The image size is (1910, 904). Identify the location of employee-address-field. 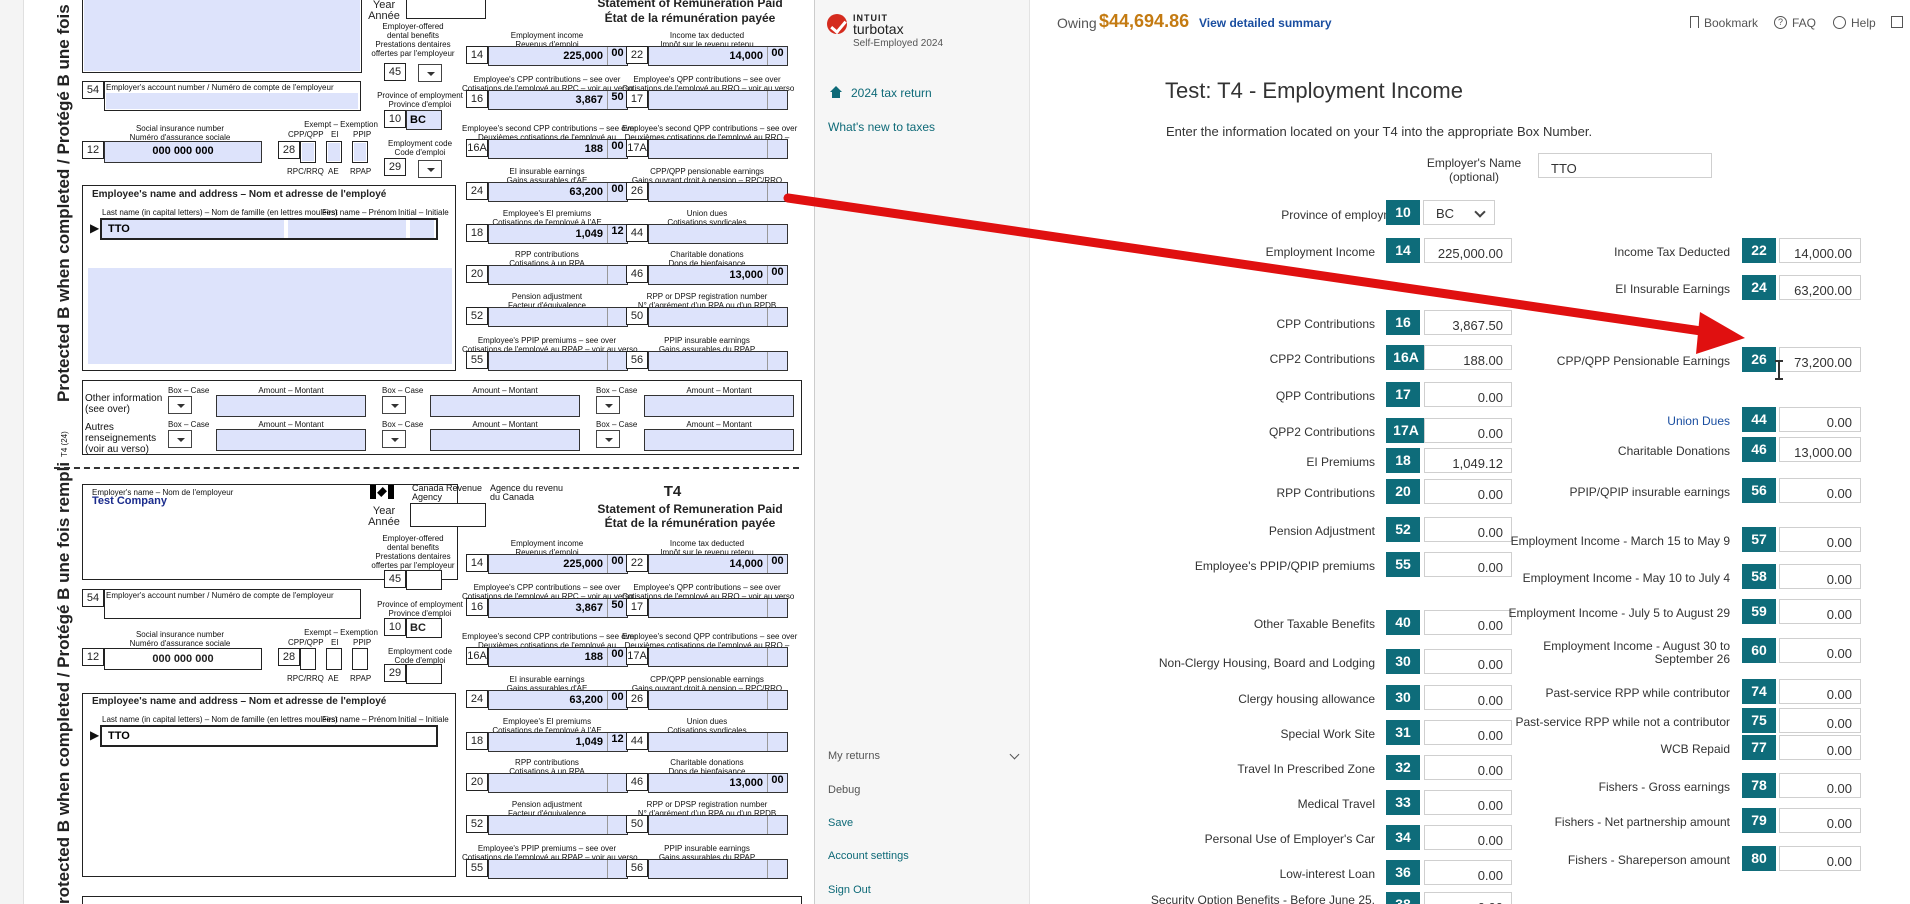
(270, 316).